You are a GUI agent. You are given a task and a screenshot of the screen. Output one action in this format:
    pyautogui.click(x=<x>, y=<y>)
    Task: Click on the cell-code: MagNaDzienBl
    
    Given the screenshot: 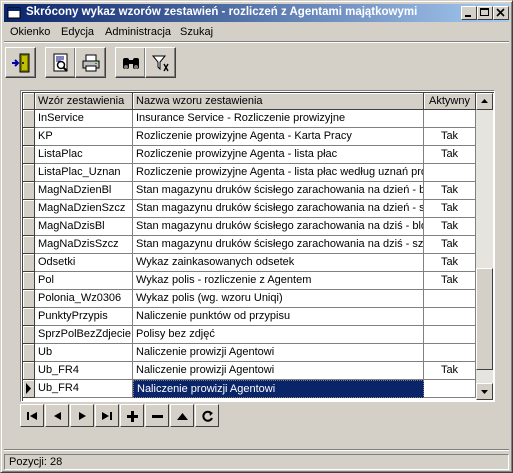 What is the action you would take?
    pyautogui.click(x=84, y=191)
    